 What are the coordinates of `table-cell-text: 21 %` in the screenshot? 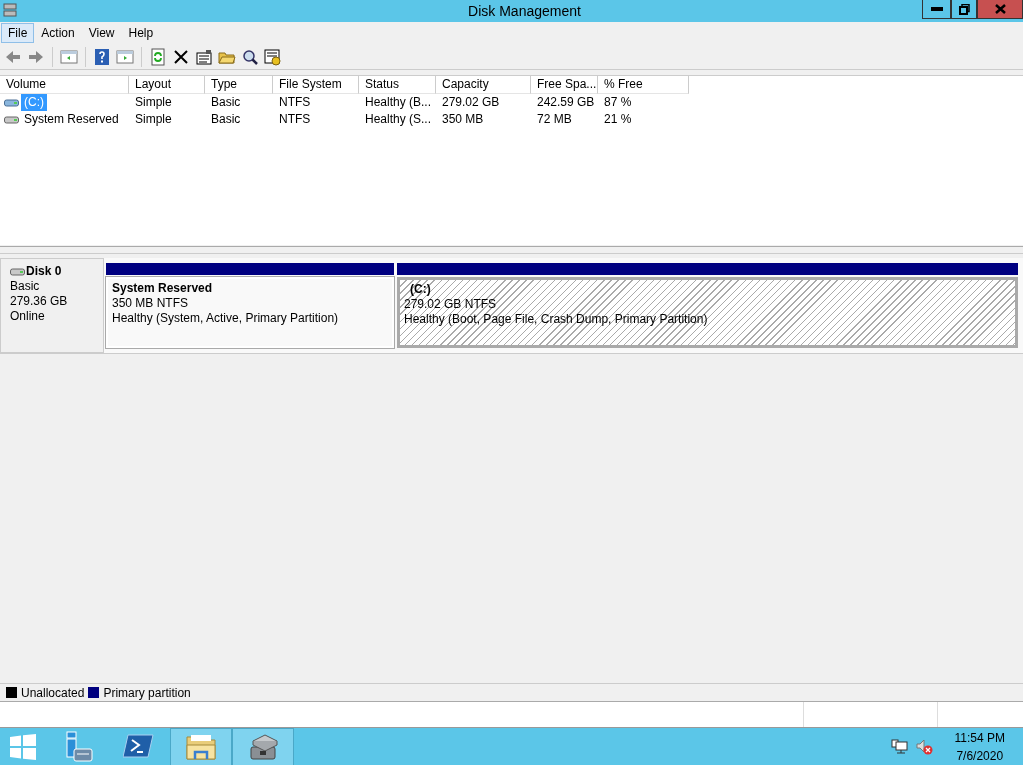 It's located at (618, 119).